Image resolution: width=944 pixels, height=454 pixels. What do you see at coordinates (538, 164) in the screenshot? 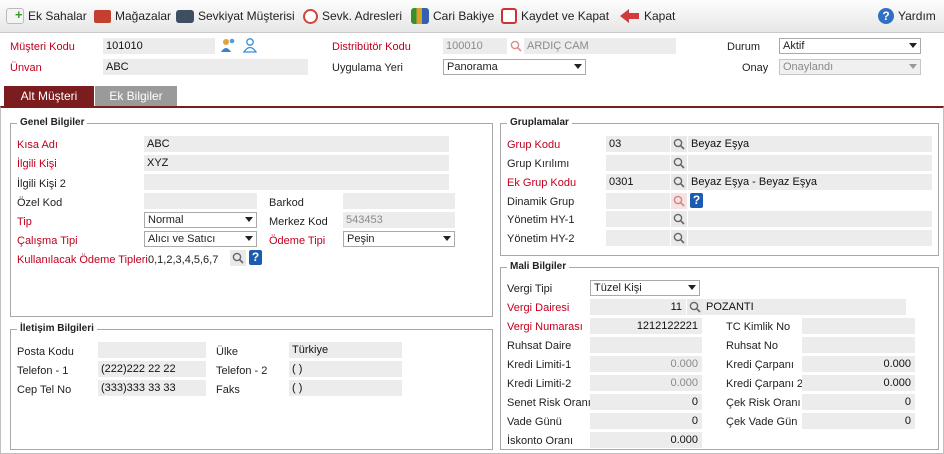
I see `grup-kirilimi-label: Grup Kırılımı` at bounding box center [538, 164].